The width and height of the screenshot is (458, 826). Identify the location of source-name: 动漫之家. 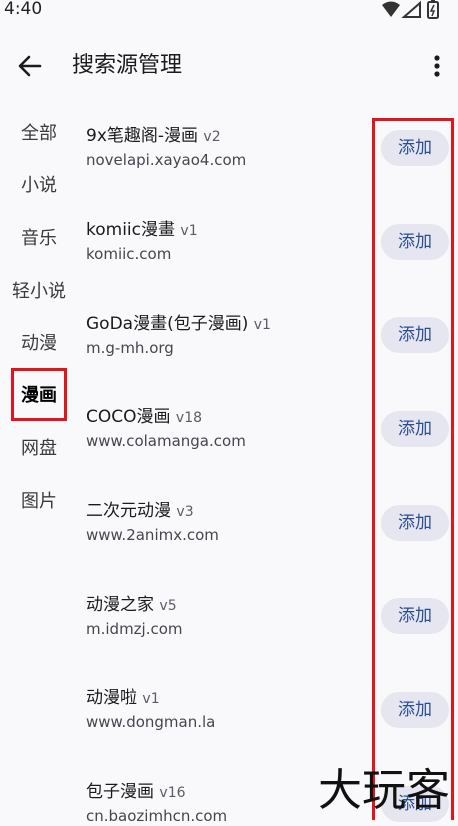
(120, 605).